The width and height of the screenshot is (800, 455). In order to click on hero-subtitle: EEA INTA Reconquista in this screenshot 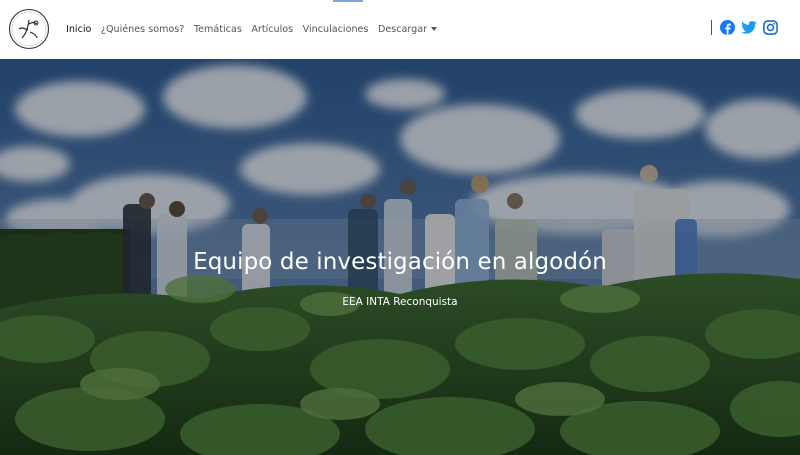, I will do `click(400, 302)`.